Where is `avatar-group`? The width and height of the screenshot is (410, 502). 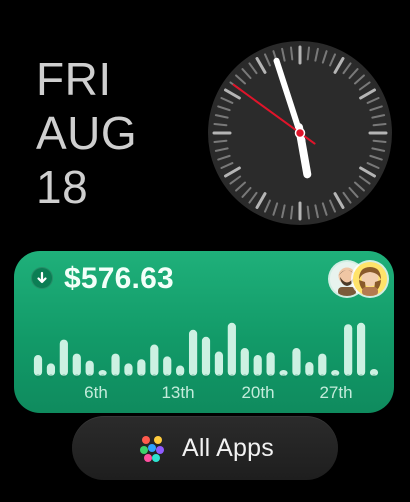
avatar-group is located at coordinates (360, 280).